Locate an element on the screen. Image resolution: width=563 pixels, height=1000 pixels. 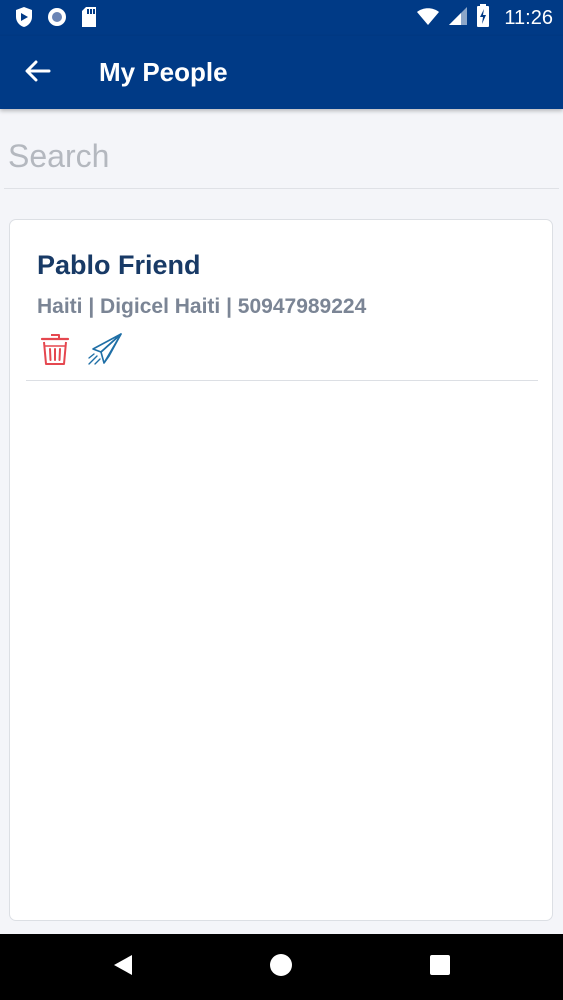
status-time: 11:26 is located at coordinates (528, 18).